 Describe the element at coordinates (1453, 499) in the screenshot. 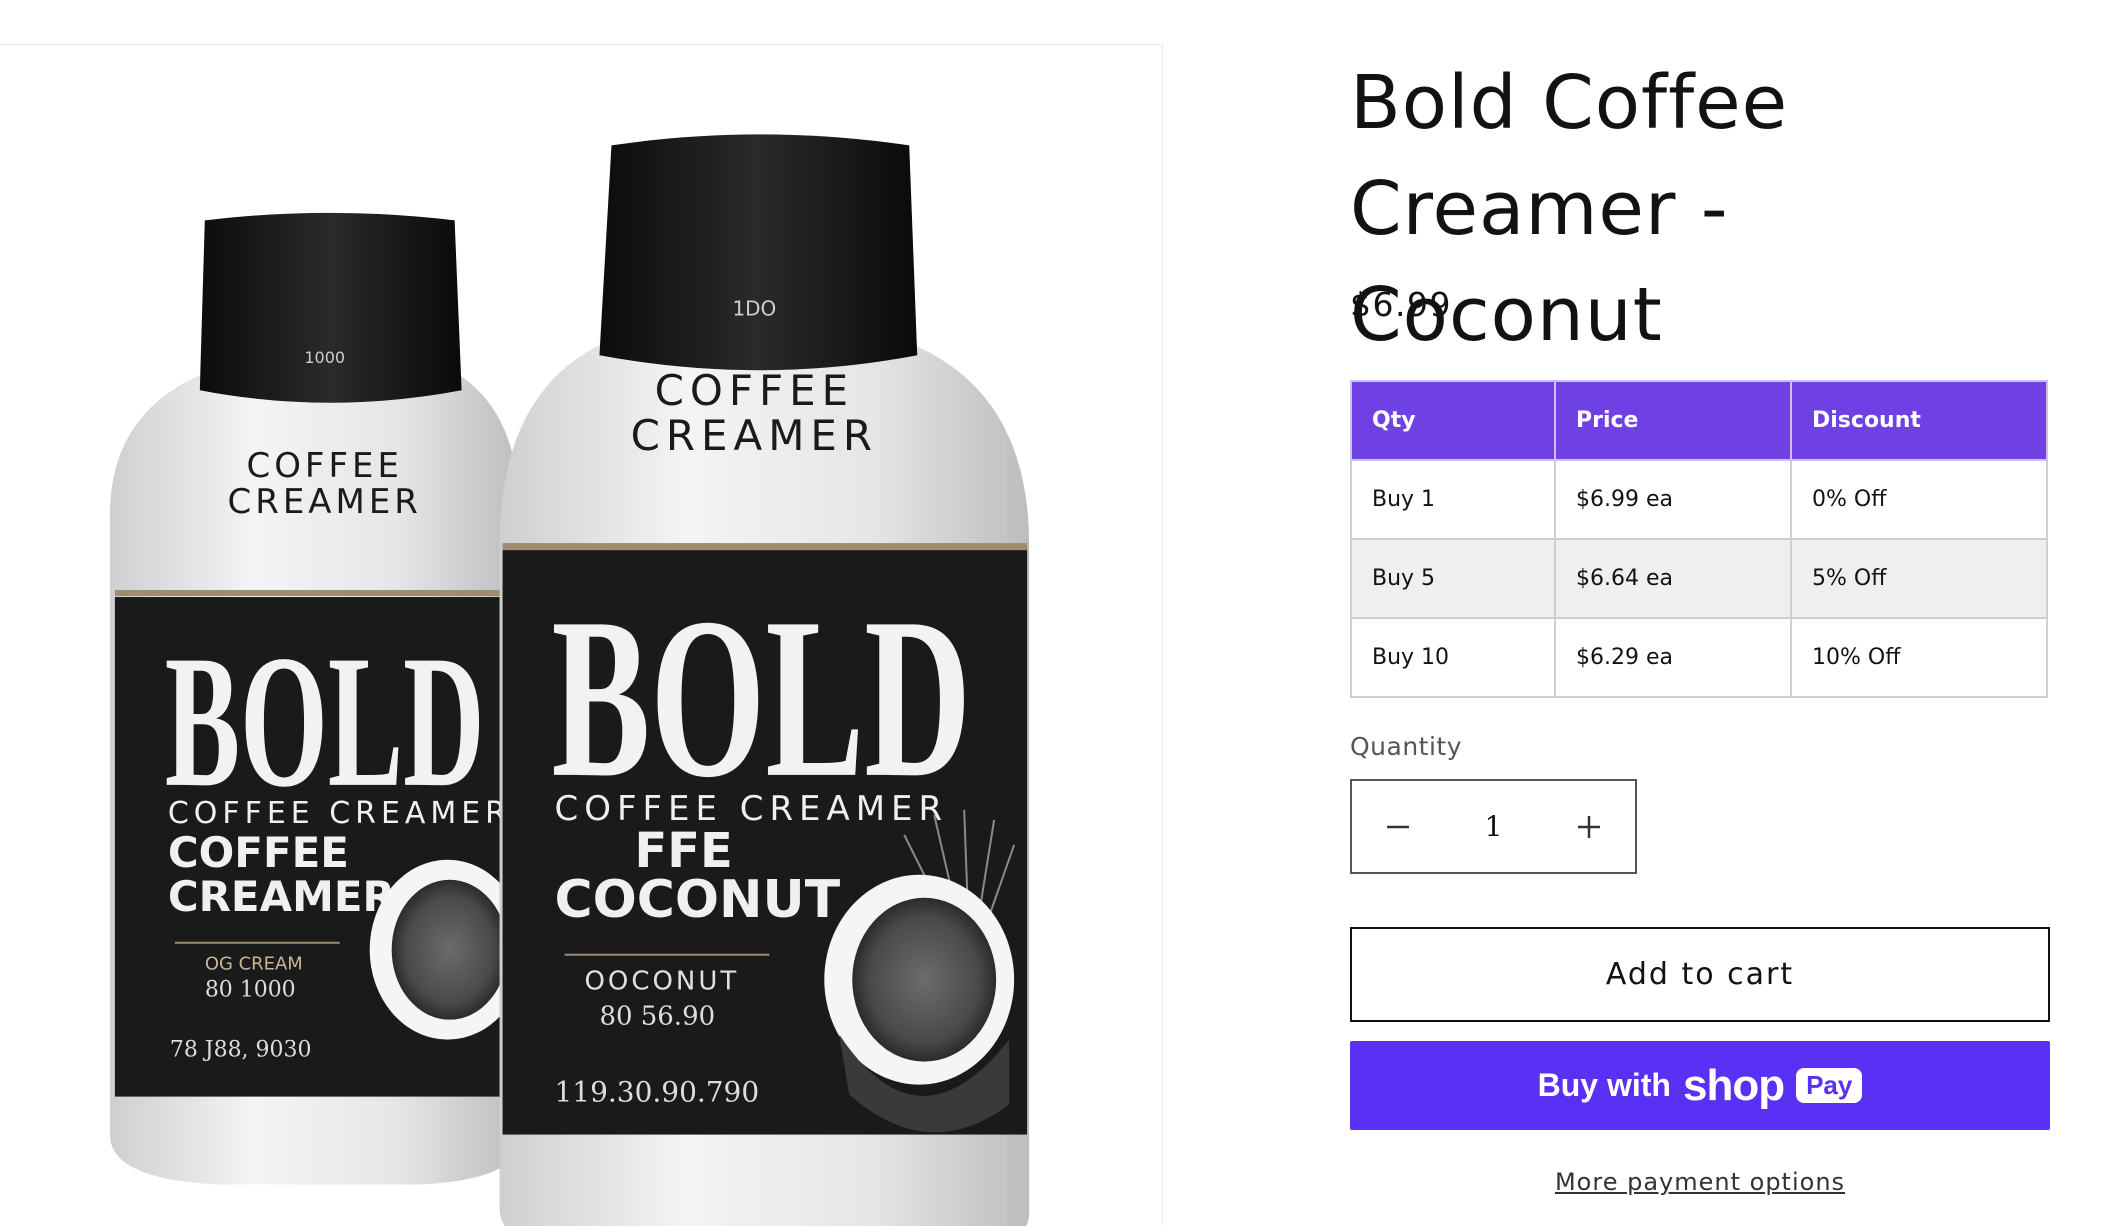

I see `table-cell-qty: Buy 1` at that location.